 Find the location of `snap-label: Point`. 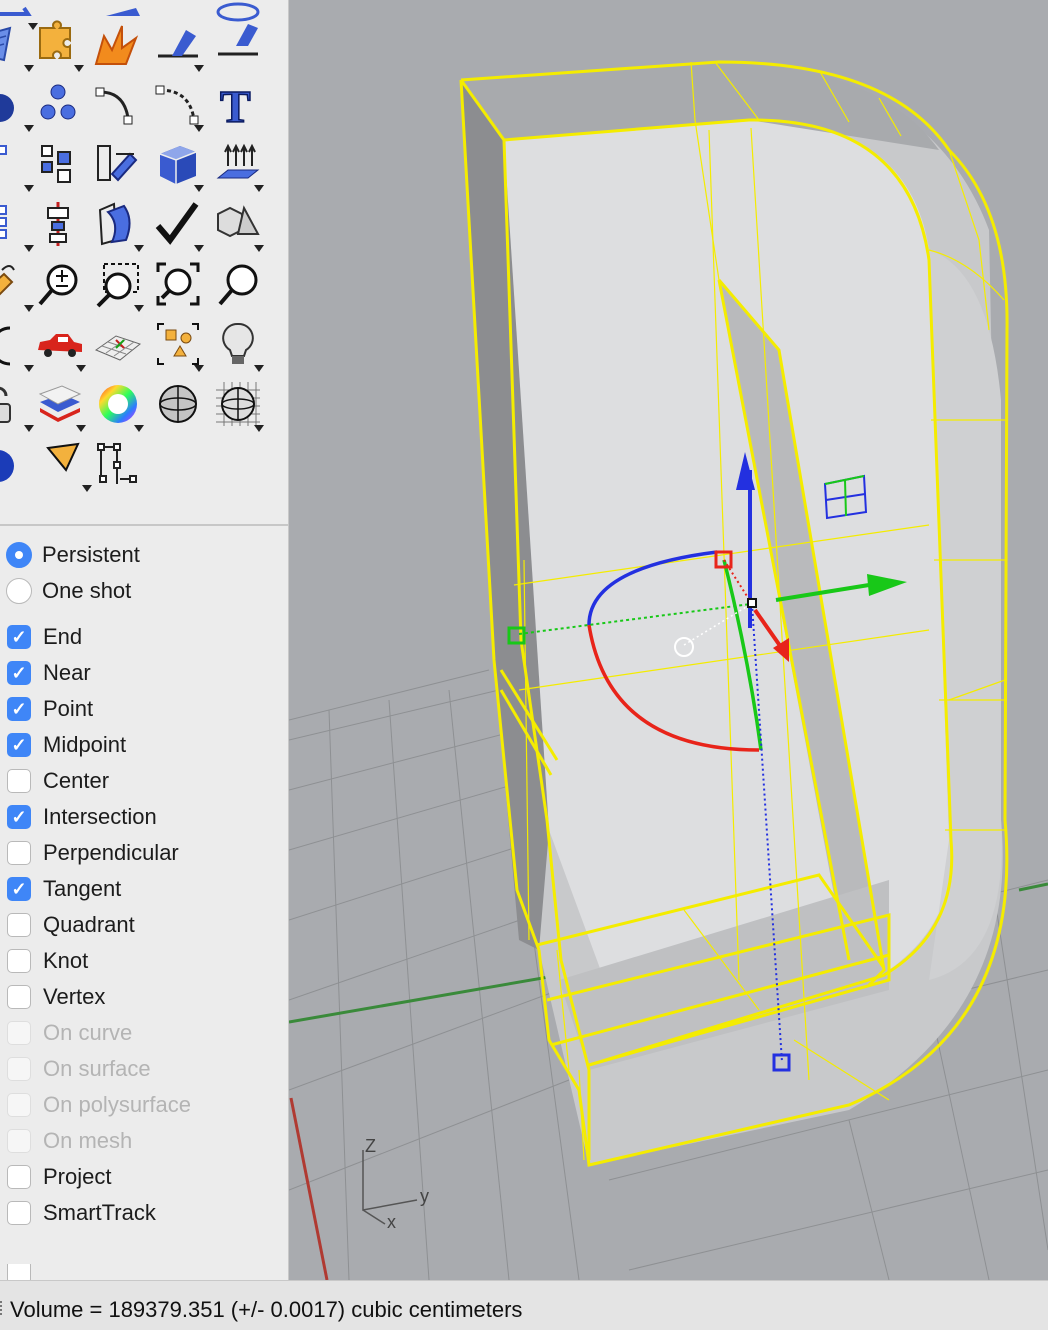

snap-label: Point is located at coordinates (68, 708).